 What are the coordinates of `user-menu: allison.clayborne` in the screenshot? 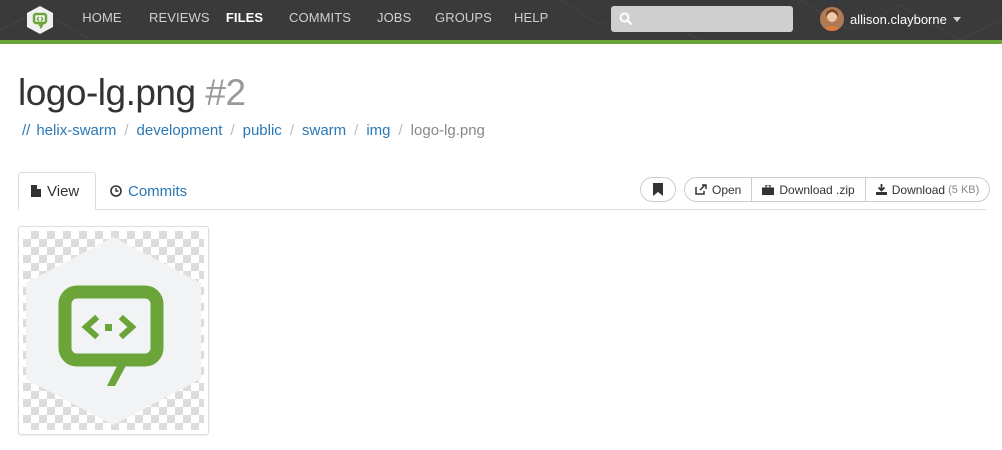 It's located at (890, 19).